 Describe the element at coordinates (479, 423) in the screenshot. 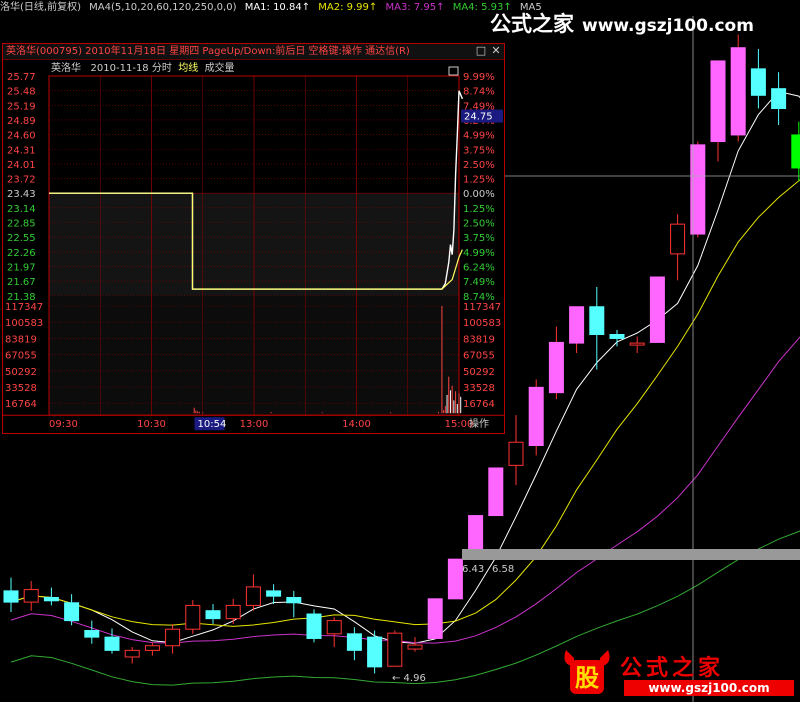

I see `action-button: 操作` at that location.